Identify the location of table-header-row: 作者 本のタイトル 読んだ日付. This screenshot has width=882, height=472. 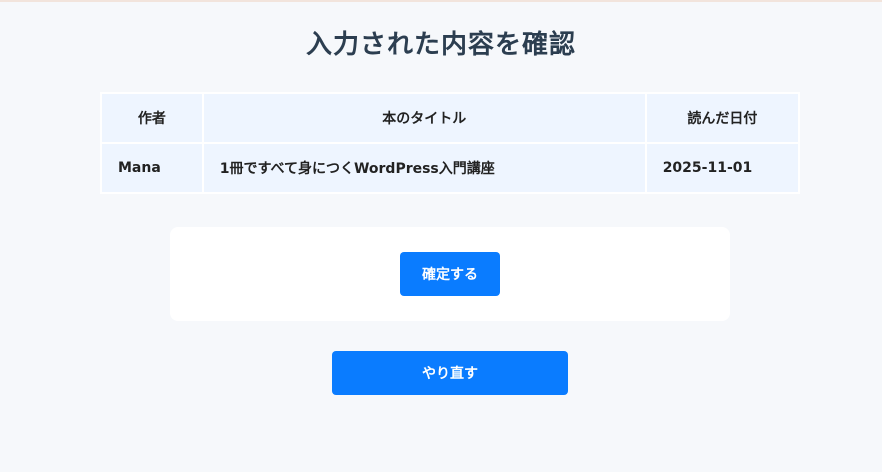
(450, 118).